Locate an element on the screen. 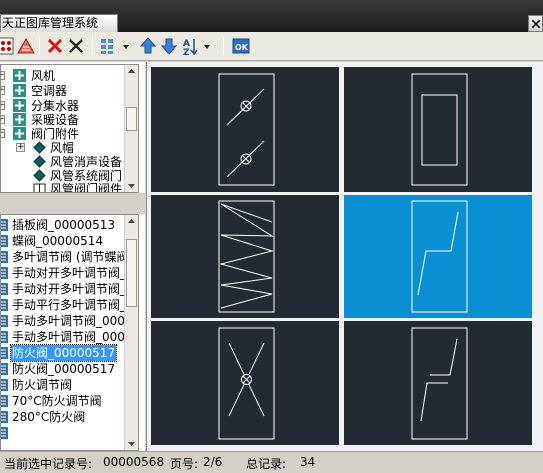 This screenshot has height=473, width=543. gallery-cell-butterfly-valves is located at coordinates (245, 129).